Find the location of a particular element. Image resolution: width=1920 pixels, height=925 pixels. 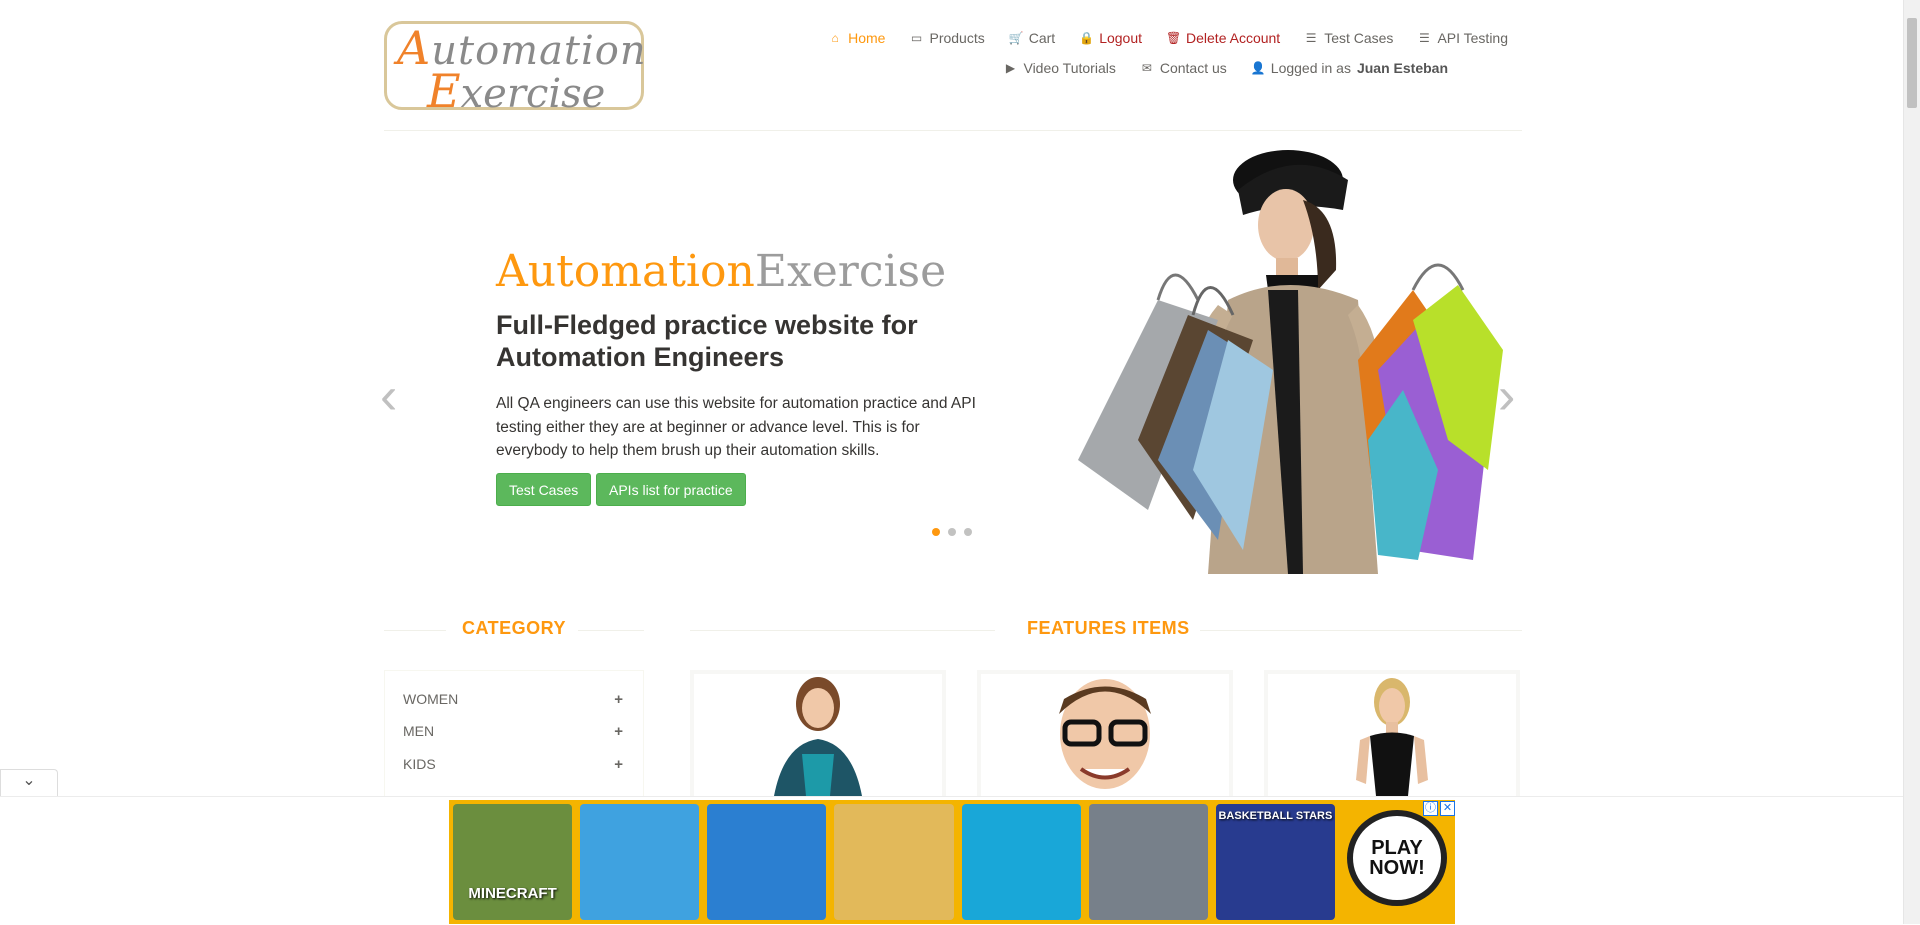

features-heading: FEATURES ITEMS is located at coordinates (1108, 628).